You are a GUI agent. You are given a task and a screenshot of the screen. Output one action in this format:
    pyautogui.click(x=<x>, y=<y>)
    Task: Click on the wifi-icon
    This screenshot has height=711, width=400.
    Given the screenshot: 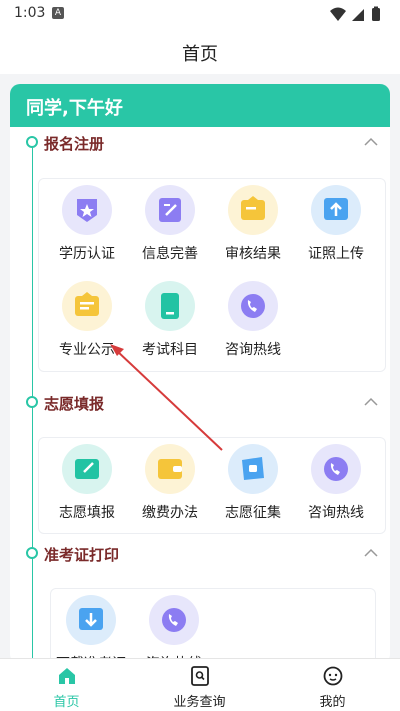 What is the action you would take?
    pyautogui.click(x=338, y=14)
    